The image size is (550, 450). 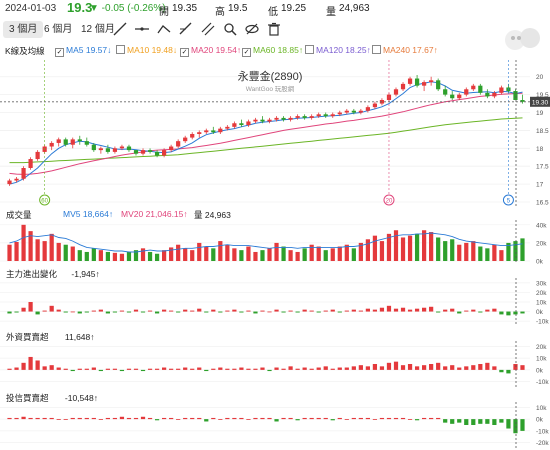 What do you see at coordinates (164, 30) in the screenshot?
I see `polyline-icon` at bounding box center [164, 30].